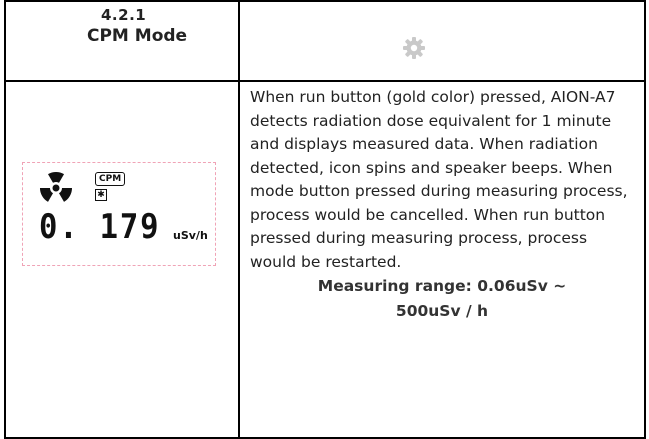 This screenshot has height=439, width=649. What do you see at coordinates (56, 186) in the screenshot?
I see `radiation-icon` at bounding box center [56, 186].